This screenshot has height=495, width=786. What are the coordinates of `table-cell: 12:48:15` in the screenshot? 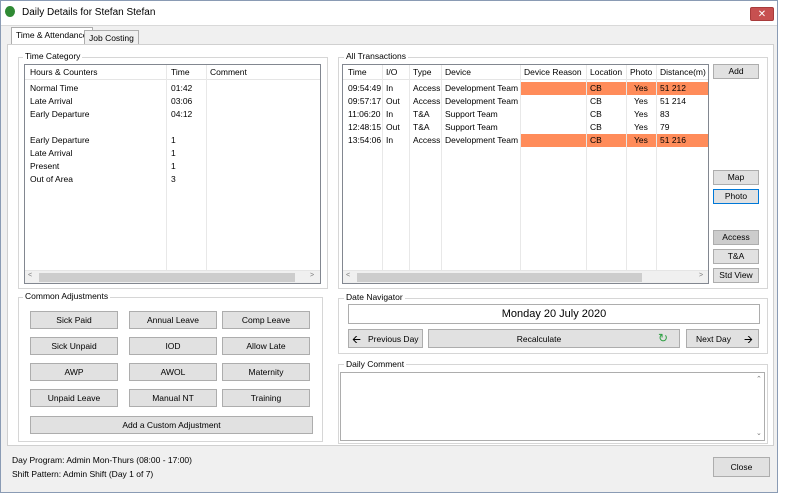 It's located at (365, 127).